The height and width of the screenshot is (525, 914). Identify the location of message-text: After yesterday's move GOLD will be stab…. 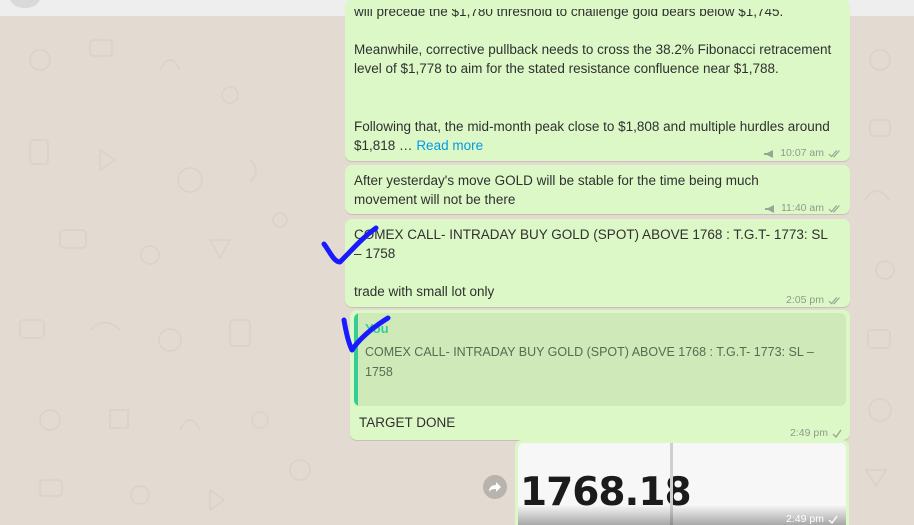
(558, 190).